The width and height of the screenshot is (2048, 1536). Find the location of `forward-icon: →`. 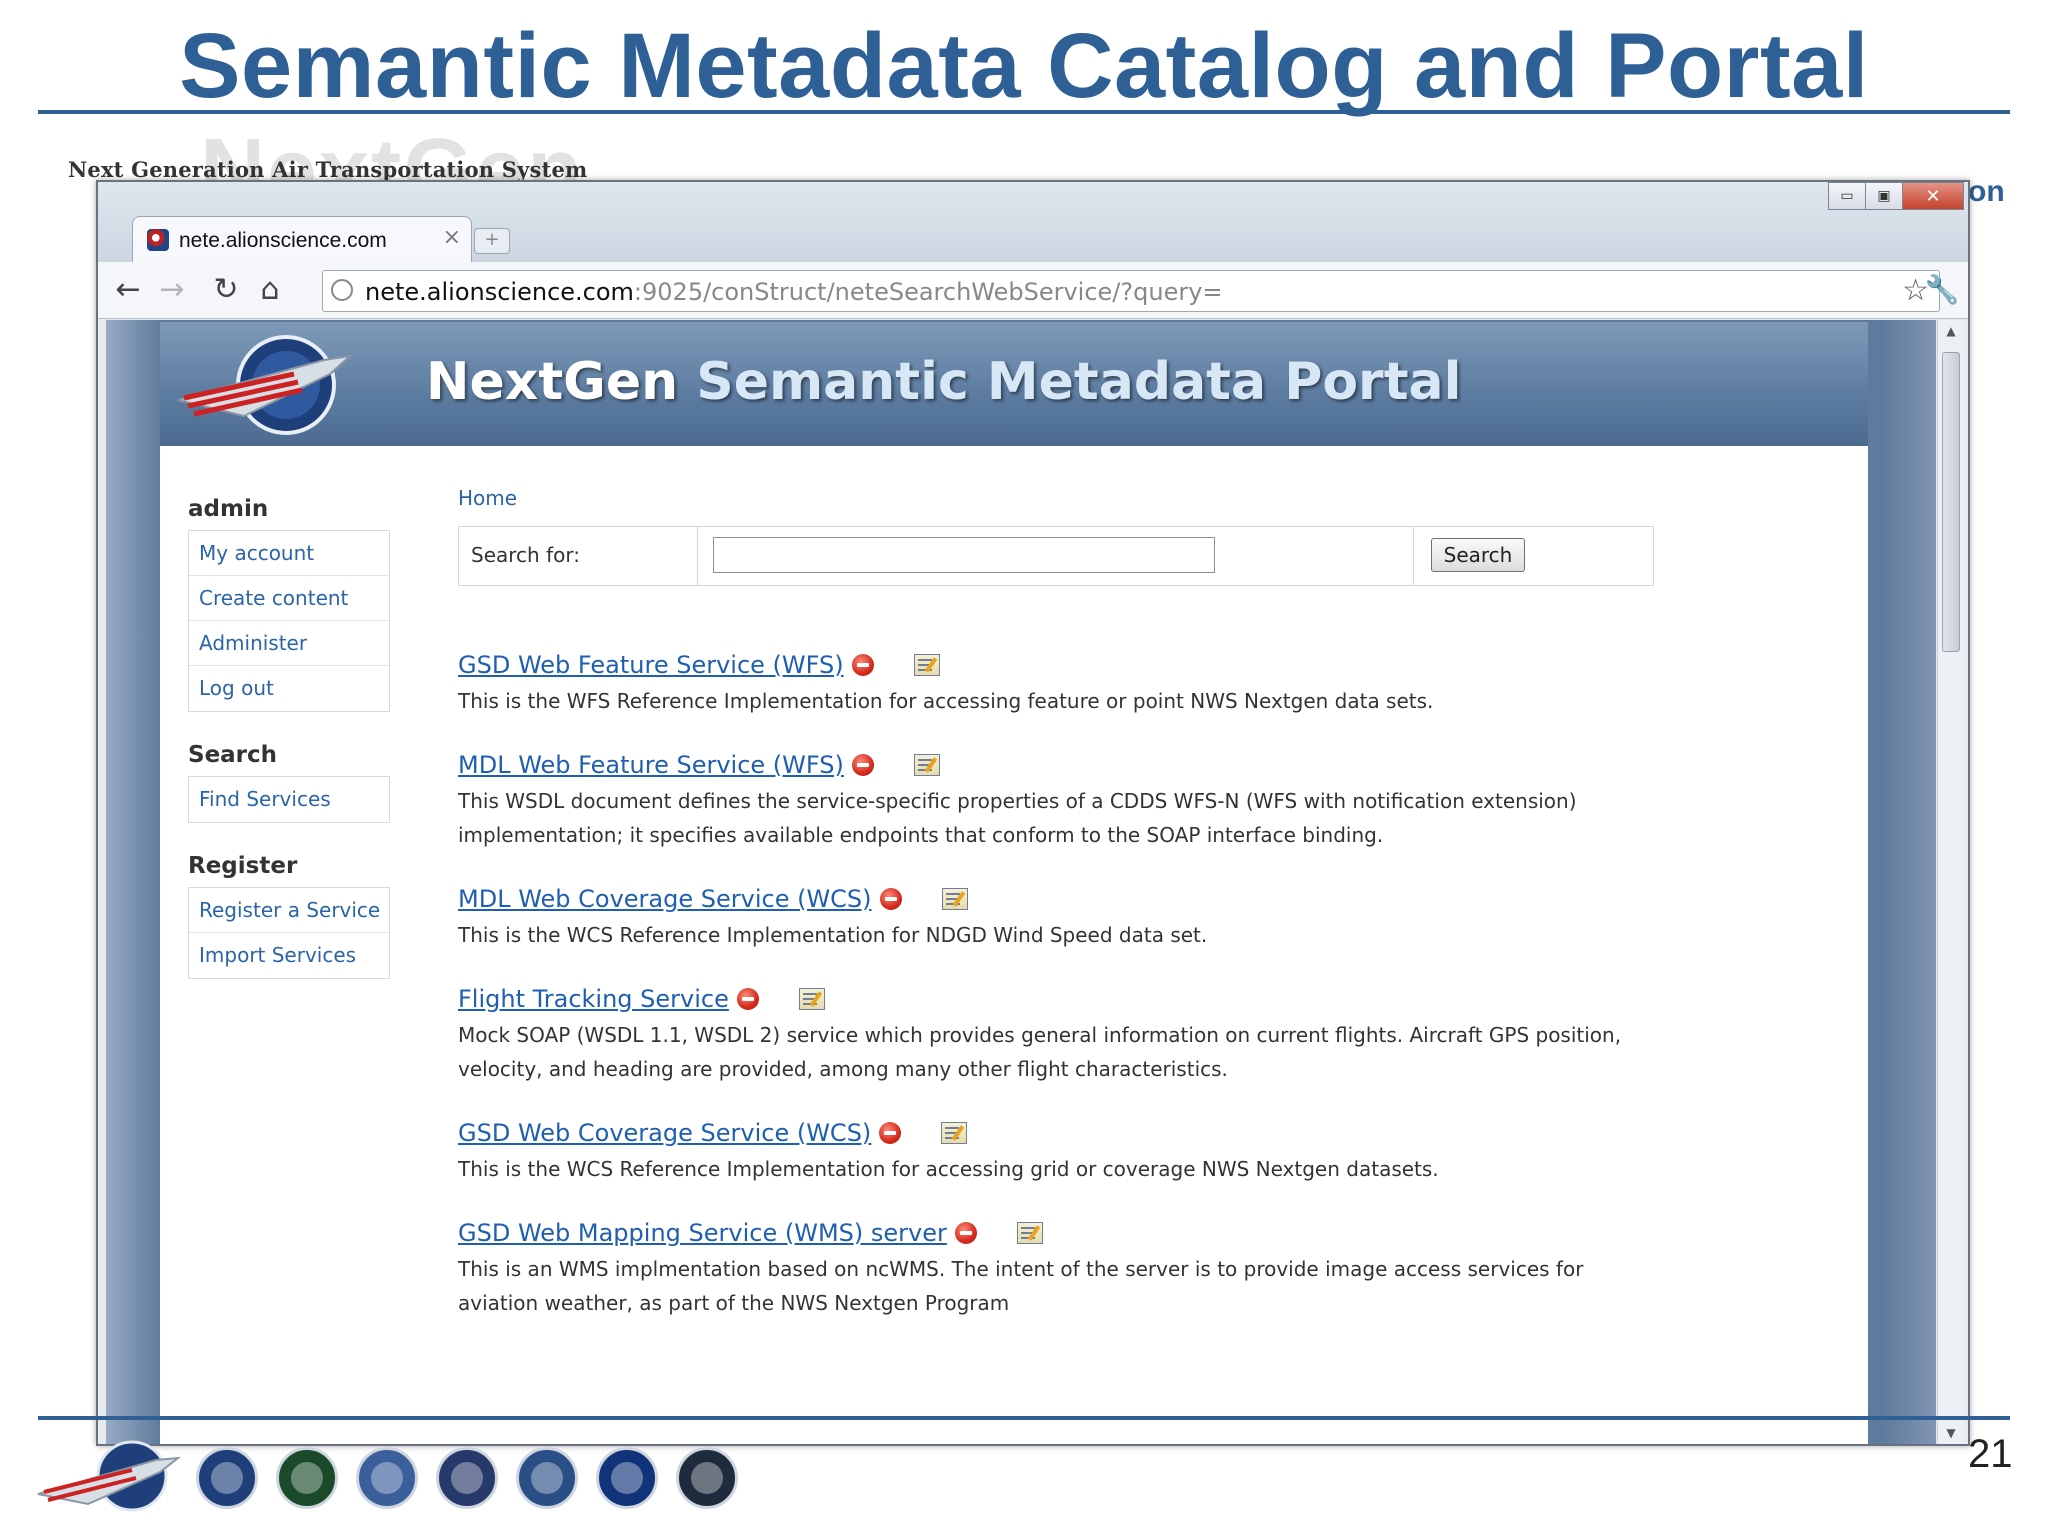

forward-icon: → is located at coordinates (172, 290).